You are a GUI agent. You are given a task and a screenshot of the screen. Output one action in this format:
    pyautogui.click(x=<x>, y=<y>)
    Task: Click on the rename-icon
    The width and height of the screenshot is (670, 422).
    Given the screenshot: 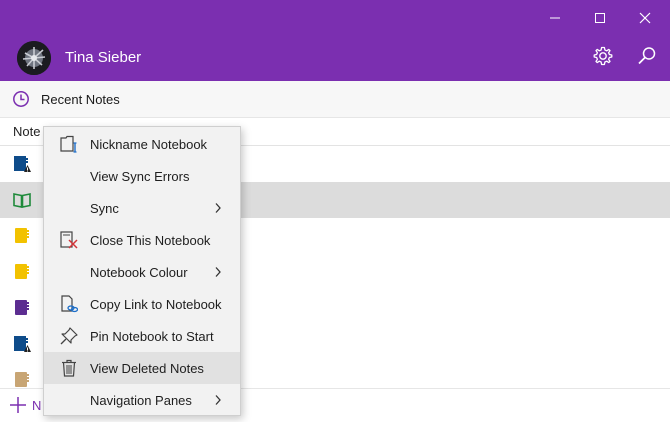 What is the action you would take?
    pyautogui.click(x=68, y=144)
    